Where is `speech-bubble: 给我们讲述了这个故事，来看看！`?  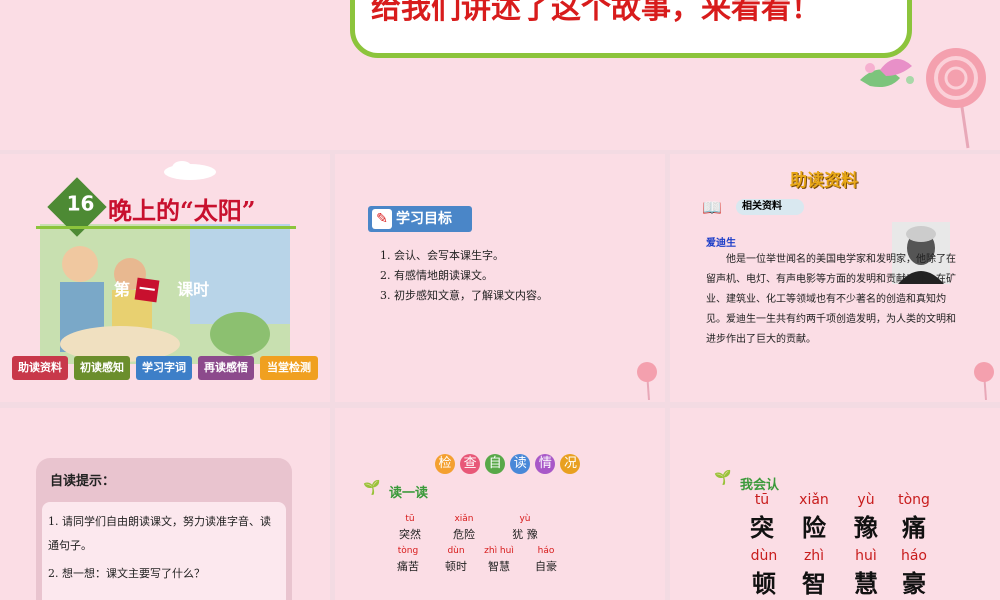
speech-bubble: 给我们讲述了这个故事，来看看！ is located at coordinates (631, 29).